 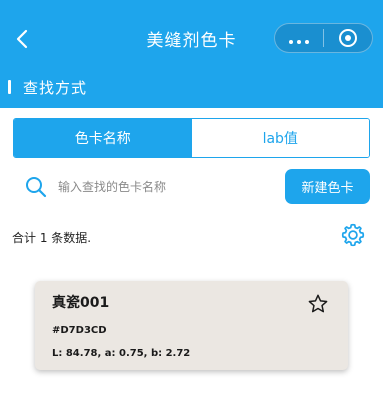 I want to click on color-card-name: 真瓷001, so click(x=81, y=303).